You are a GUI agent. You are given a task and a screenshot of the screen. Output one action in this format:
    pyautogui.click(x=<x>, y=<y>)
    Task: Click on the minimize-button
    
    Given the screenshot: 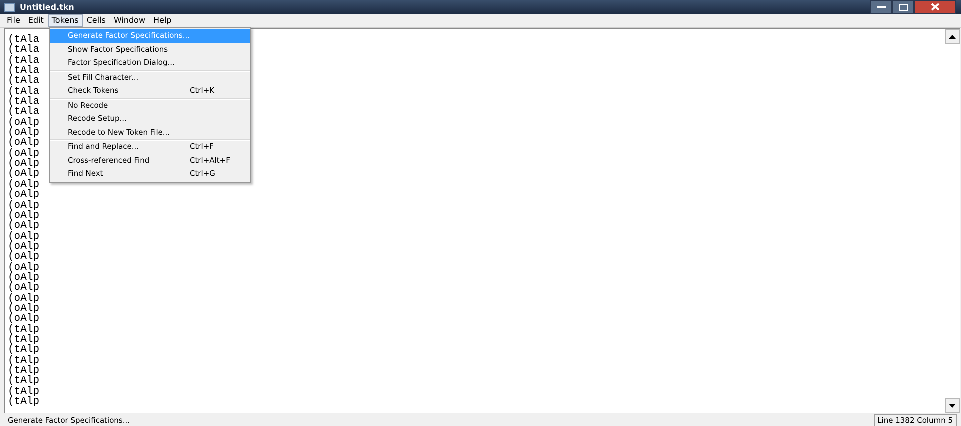 What is the action you would take?
    pyautogui.click(x=881, y=7)
    